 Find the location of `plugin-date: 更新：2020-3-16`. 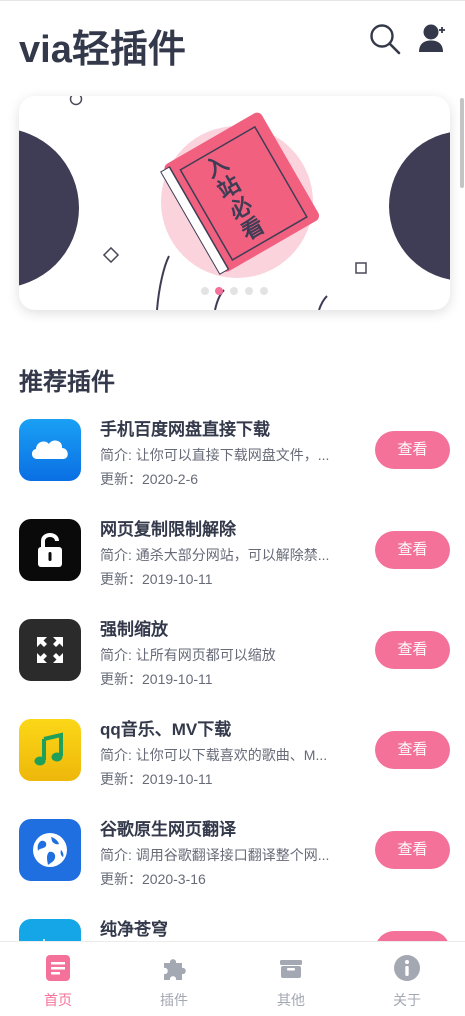

plugin-date: 更新：2020-3-16 is located at coordinates (153, 879).